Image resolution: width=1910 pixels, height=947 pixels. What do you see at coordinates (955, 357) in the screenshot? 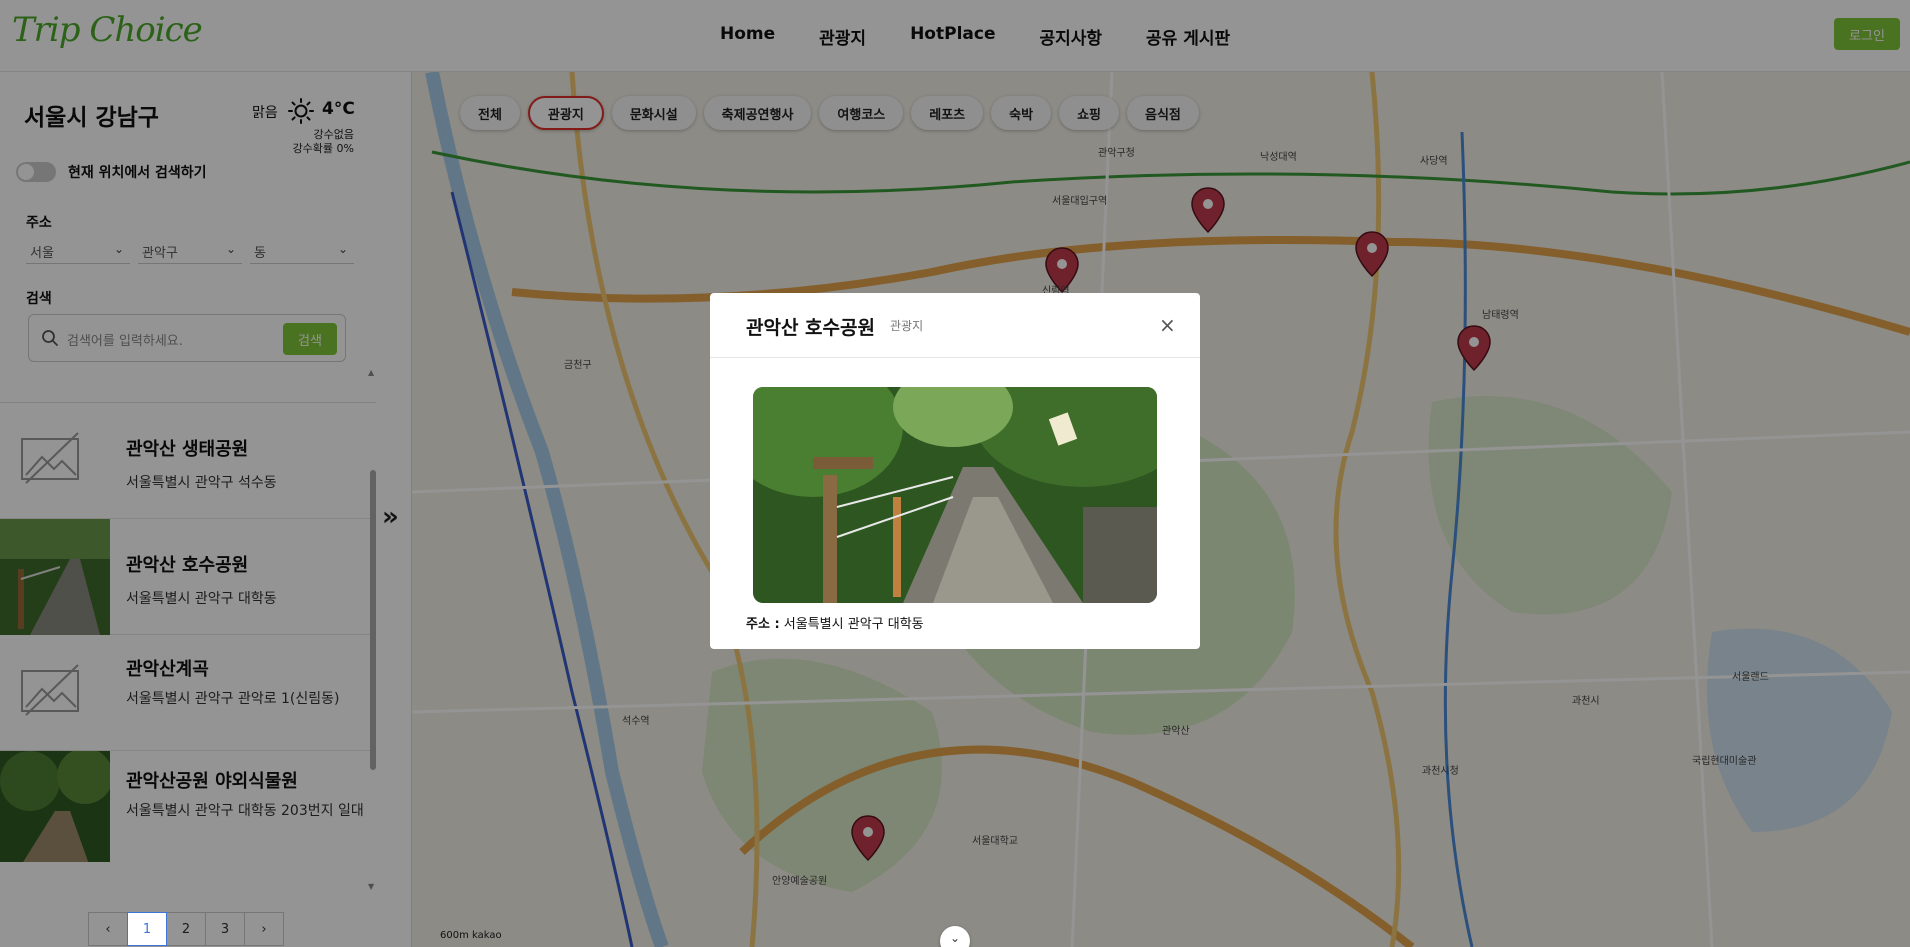
I see `modal-divider` at bounding box center [955, 357].